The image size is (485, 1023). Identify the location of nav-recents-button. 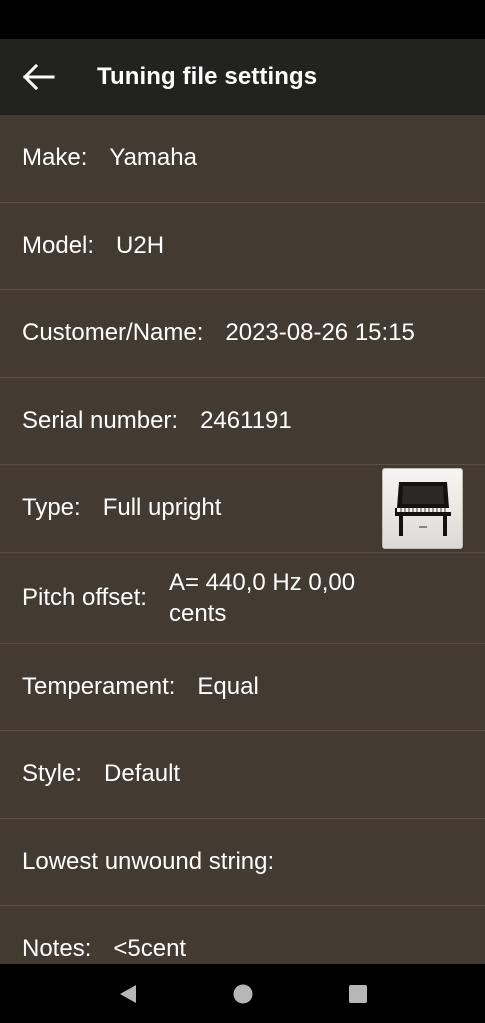
(358, 994).